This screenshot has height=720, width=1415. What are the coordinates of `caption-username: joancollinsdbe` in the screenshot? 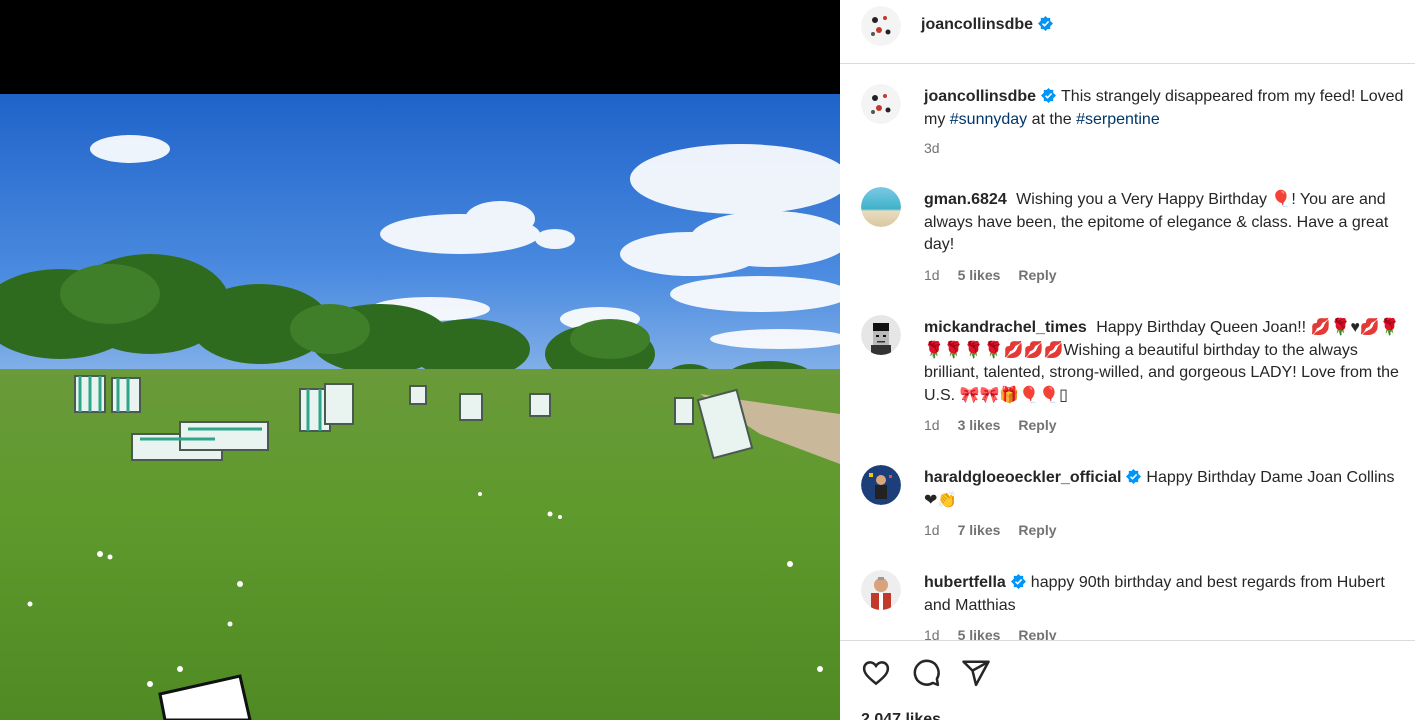 It's located at (980, 96).